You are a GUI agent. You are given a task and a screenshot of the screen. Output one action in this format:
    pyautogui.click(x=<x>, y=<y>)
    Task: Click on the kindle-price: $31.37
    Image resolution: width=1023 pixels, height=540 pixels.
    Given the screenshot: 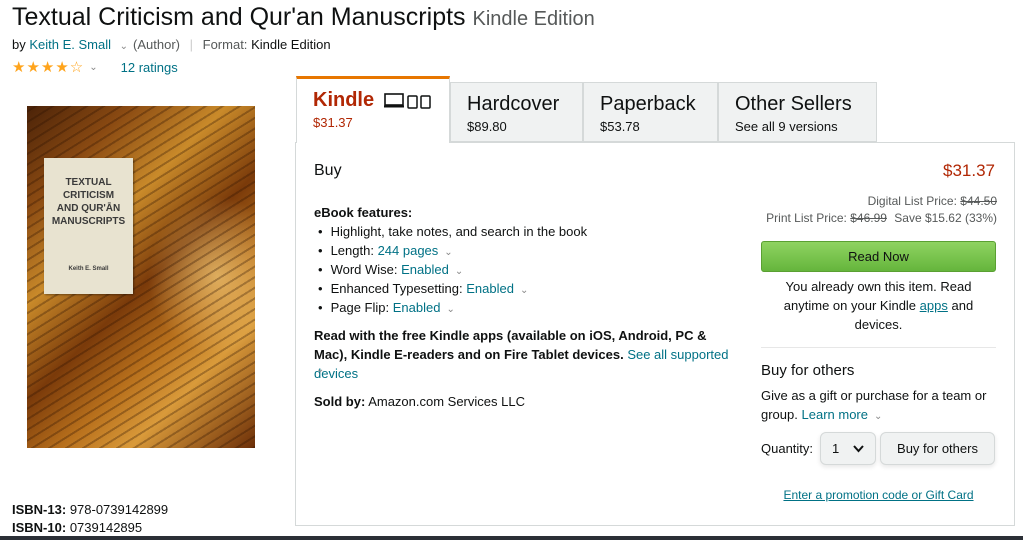 What is the action you would take?
    pyautogui.click(x=969, y=170)
    